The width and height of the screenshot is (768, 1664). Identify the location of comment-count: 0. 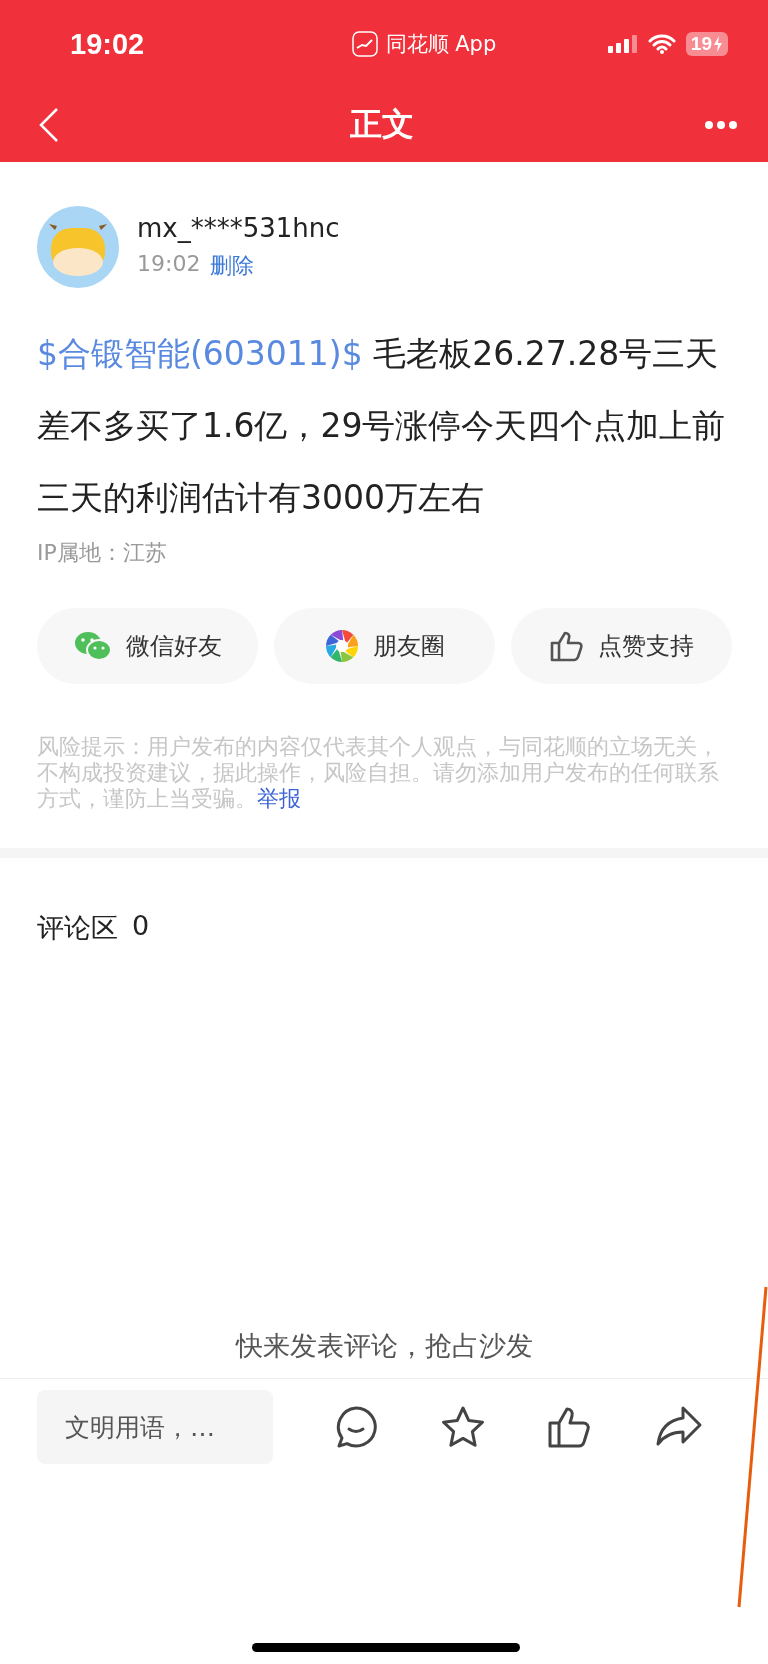
(141, 926).